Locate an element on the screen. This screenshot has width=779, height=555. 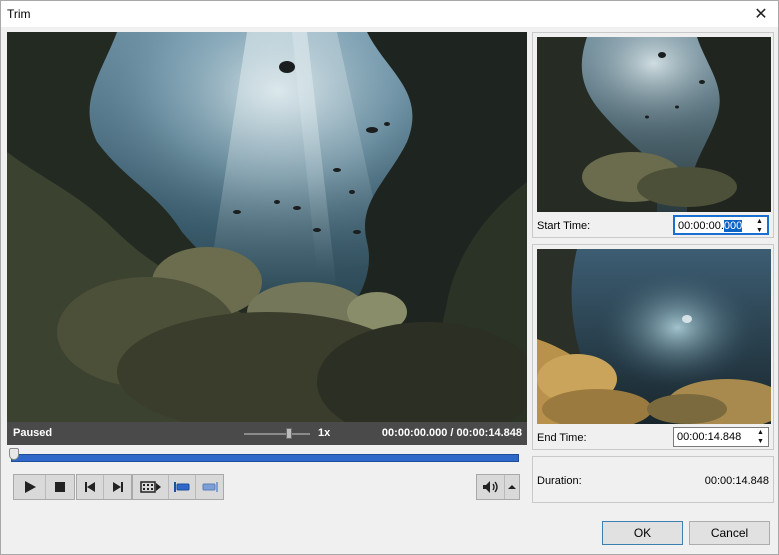
mark-out-button is located at coordinates (209, 487).